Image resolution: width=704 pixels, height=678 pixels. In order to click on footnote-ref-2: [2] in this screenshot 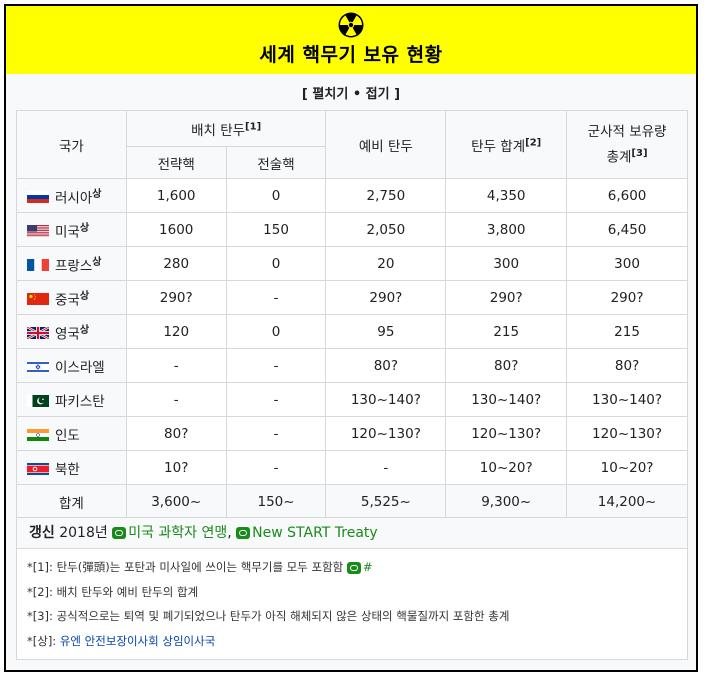, I will do `click(533, 142)`.